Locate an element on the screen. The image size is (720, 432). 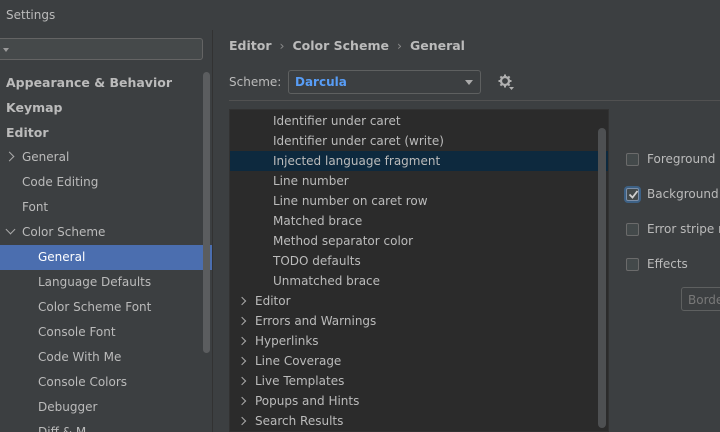
list-item-label: Unmatched brace is located at coordinates (327, 281).